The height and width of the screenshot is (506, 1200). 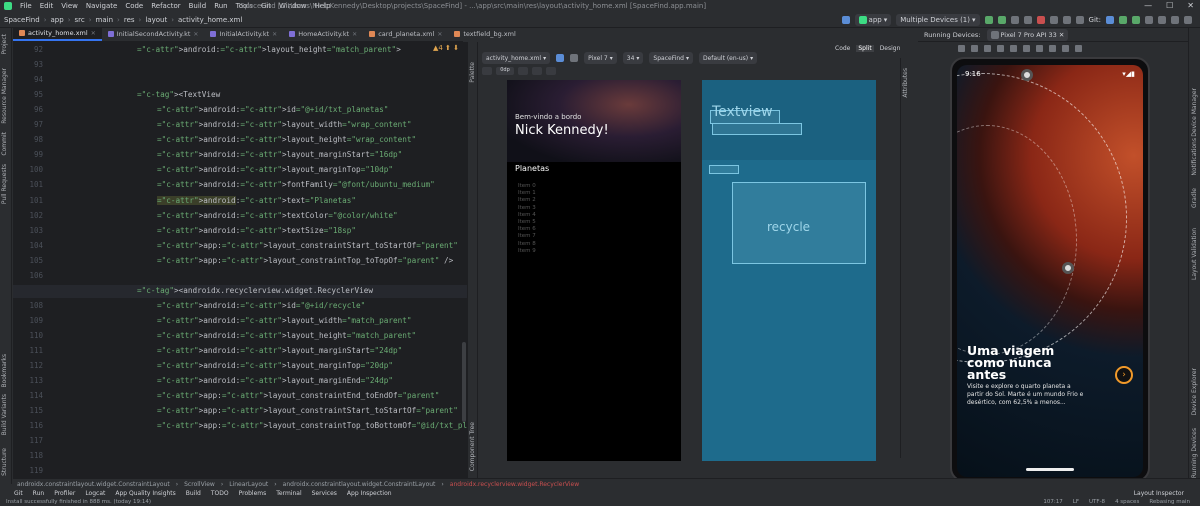 I want to click on layout-inspector-button: Layout Inspector, so click(x=1159, y=493).